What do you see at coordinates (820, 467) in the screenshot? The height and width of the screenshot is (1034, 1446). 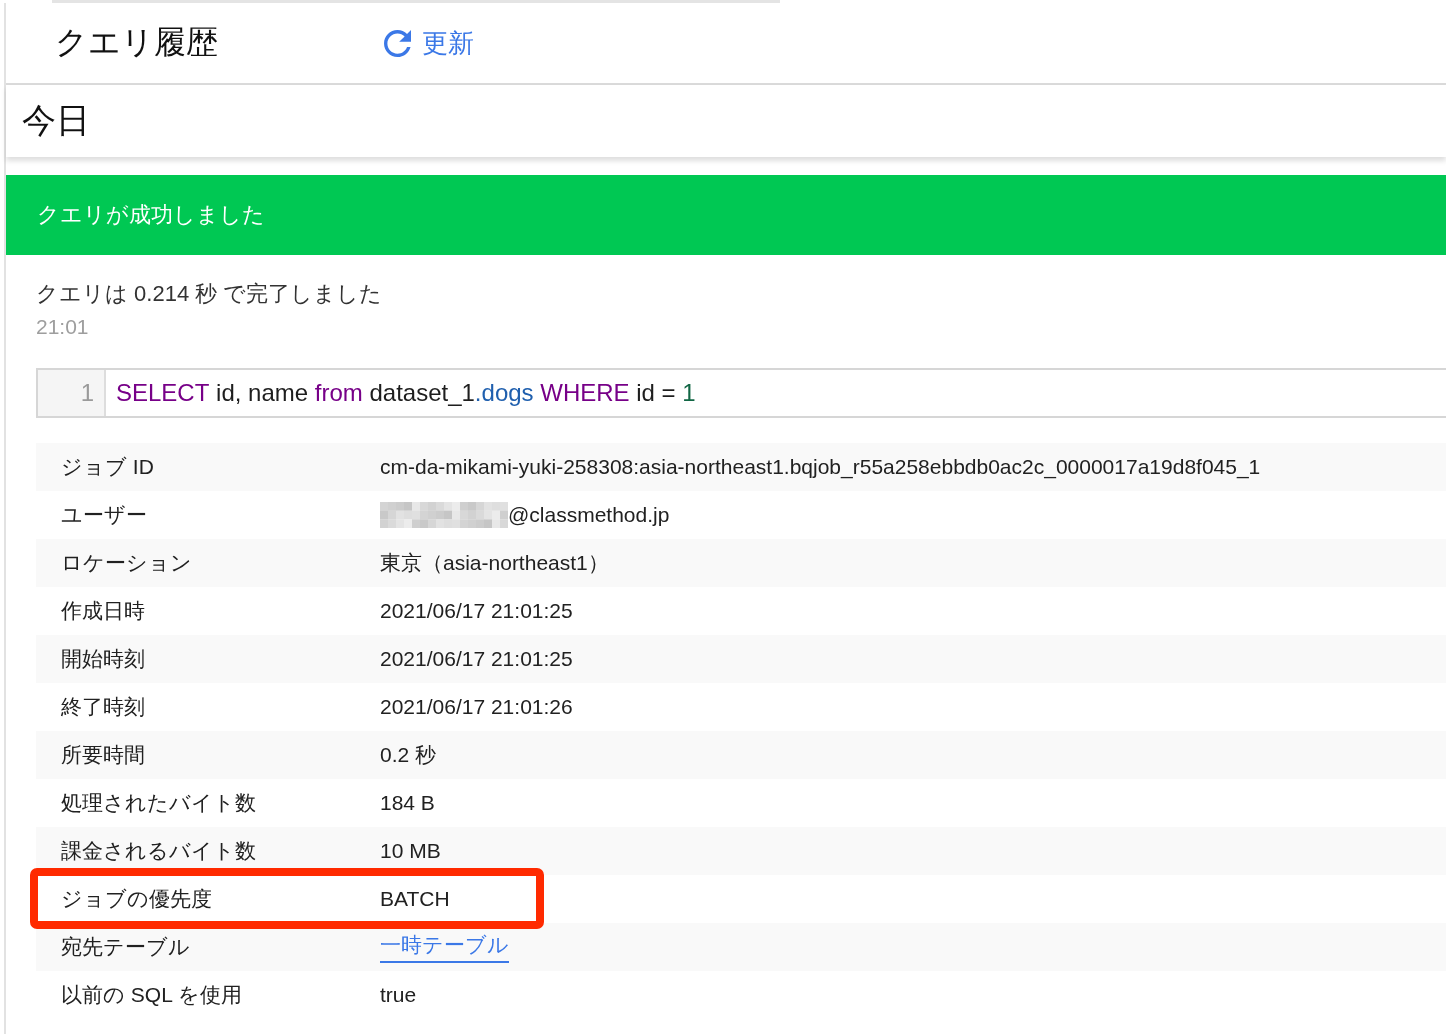 I see `detail-value: cm-da-mikami-yuki-258308:asia-northeast1.bqjob_r55a258ebbdb0ac2c_0000017a19d8f045_1` at bounding box center [820, 467].